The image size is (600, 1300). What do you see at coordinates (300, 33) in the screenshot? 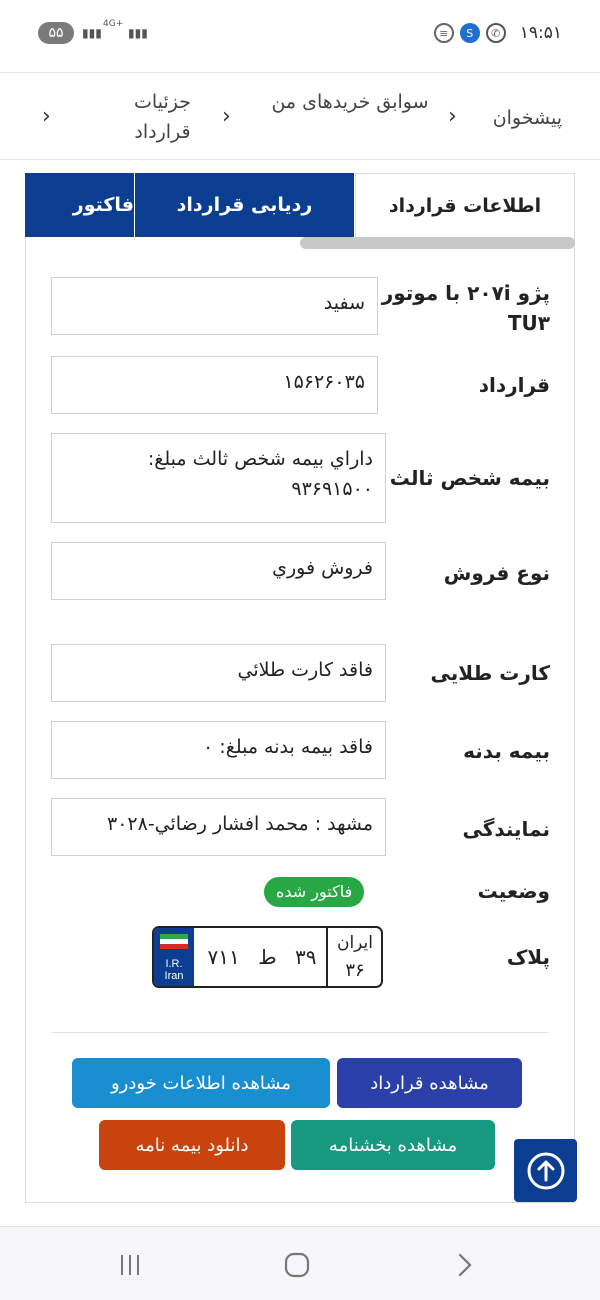
I see `status-bar: ۵۵ ▮▮▮ 4G+ ▮▮▮ ≡ S ✆ ۱۹:۵۱` at bounding box center [300, 33].